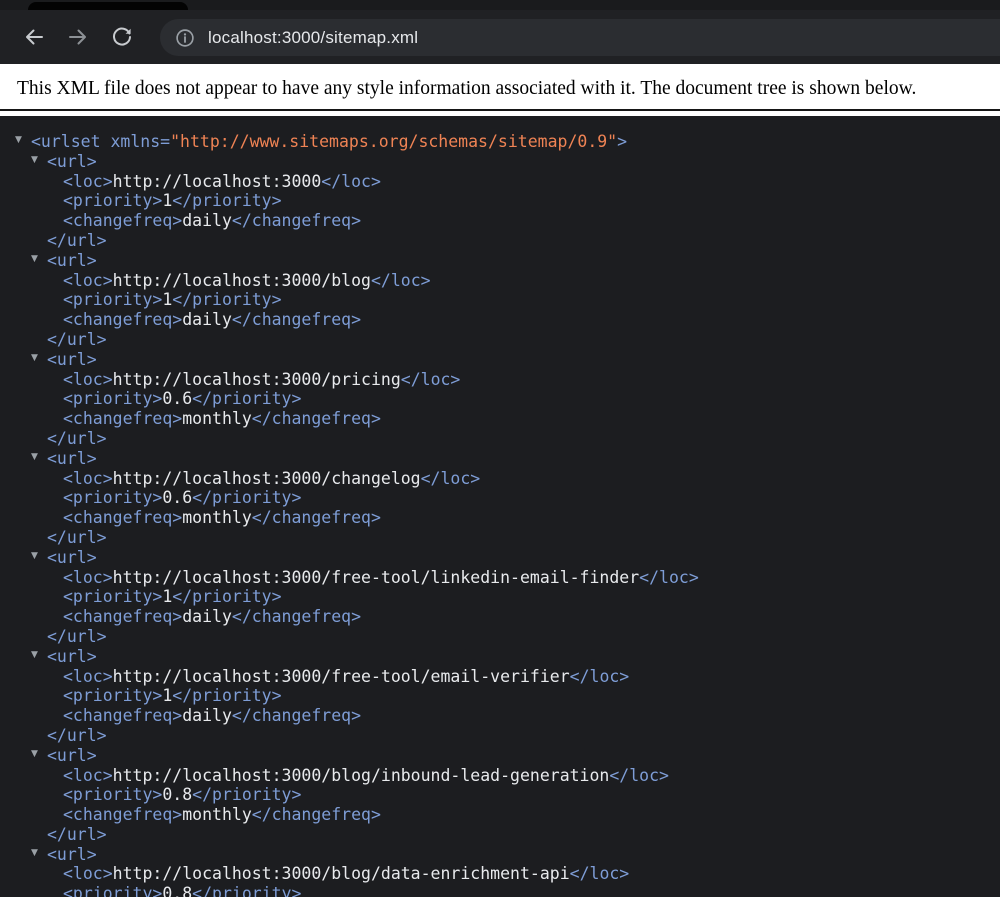 The width and height of the screenshot is (1000, 897). I want to click on xml-priority-line: <priority>0.6</priority>, so click(500, 498).